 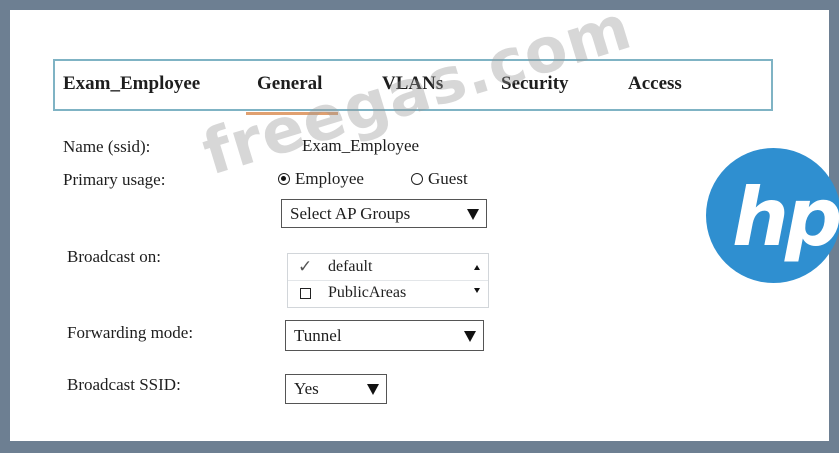 I want to click on hp-logo: hp, so click(x=772, y=215).